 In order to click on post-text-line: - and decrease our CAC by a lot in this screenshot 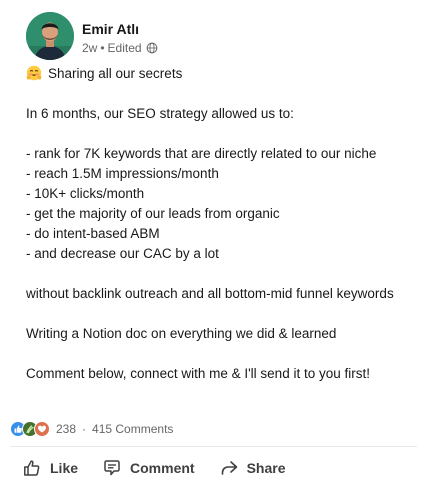, I will do `click(122, 253)`.